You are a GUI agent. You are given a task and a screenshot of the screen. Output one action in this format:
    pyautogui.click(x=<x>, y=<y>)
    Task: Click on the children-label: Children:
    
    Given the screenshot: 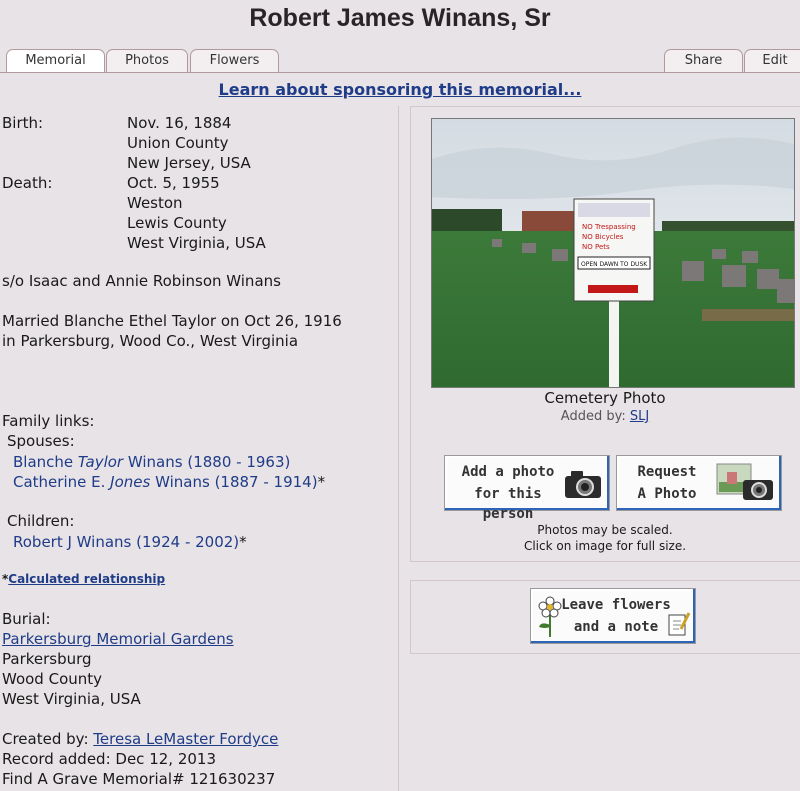 What is the action you would take?
    pyautogui.click(x=41, y=521)
    